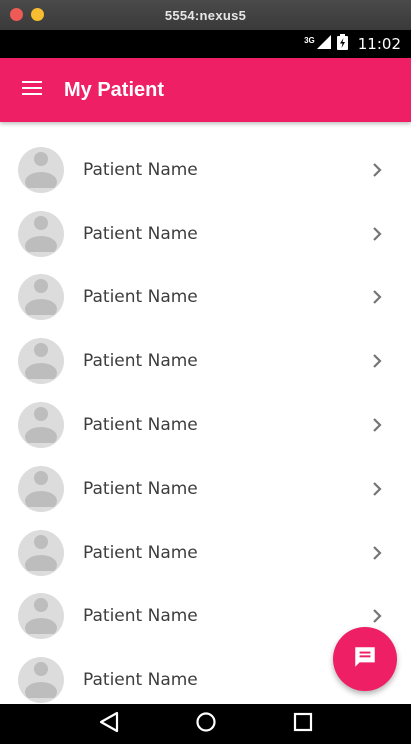  I want to click on window-title: 5554:nexus5, so click(205, 15).